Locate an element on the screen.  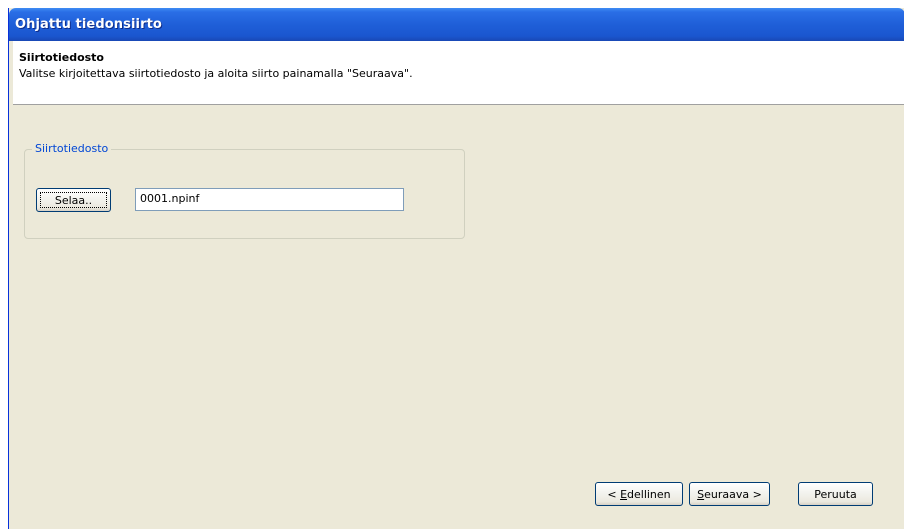
cancel-button: Peruuta is located at coordinates (835, 494).